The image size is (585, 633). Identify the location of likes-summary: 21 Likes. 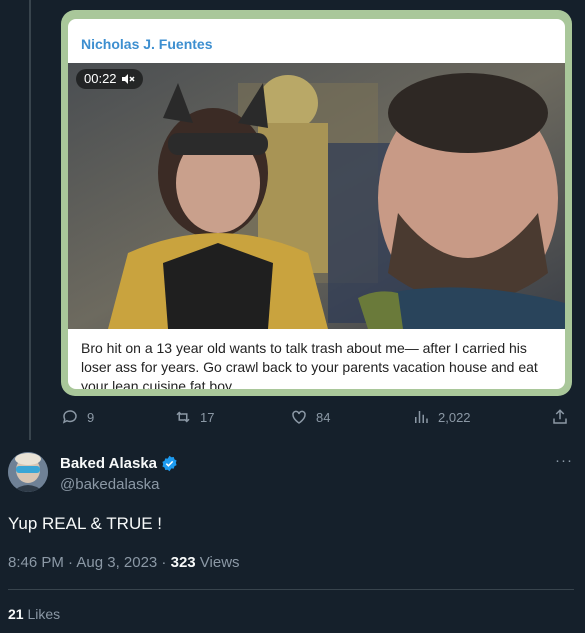
(34, 614).